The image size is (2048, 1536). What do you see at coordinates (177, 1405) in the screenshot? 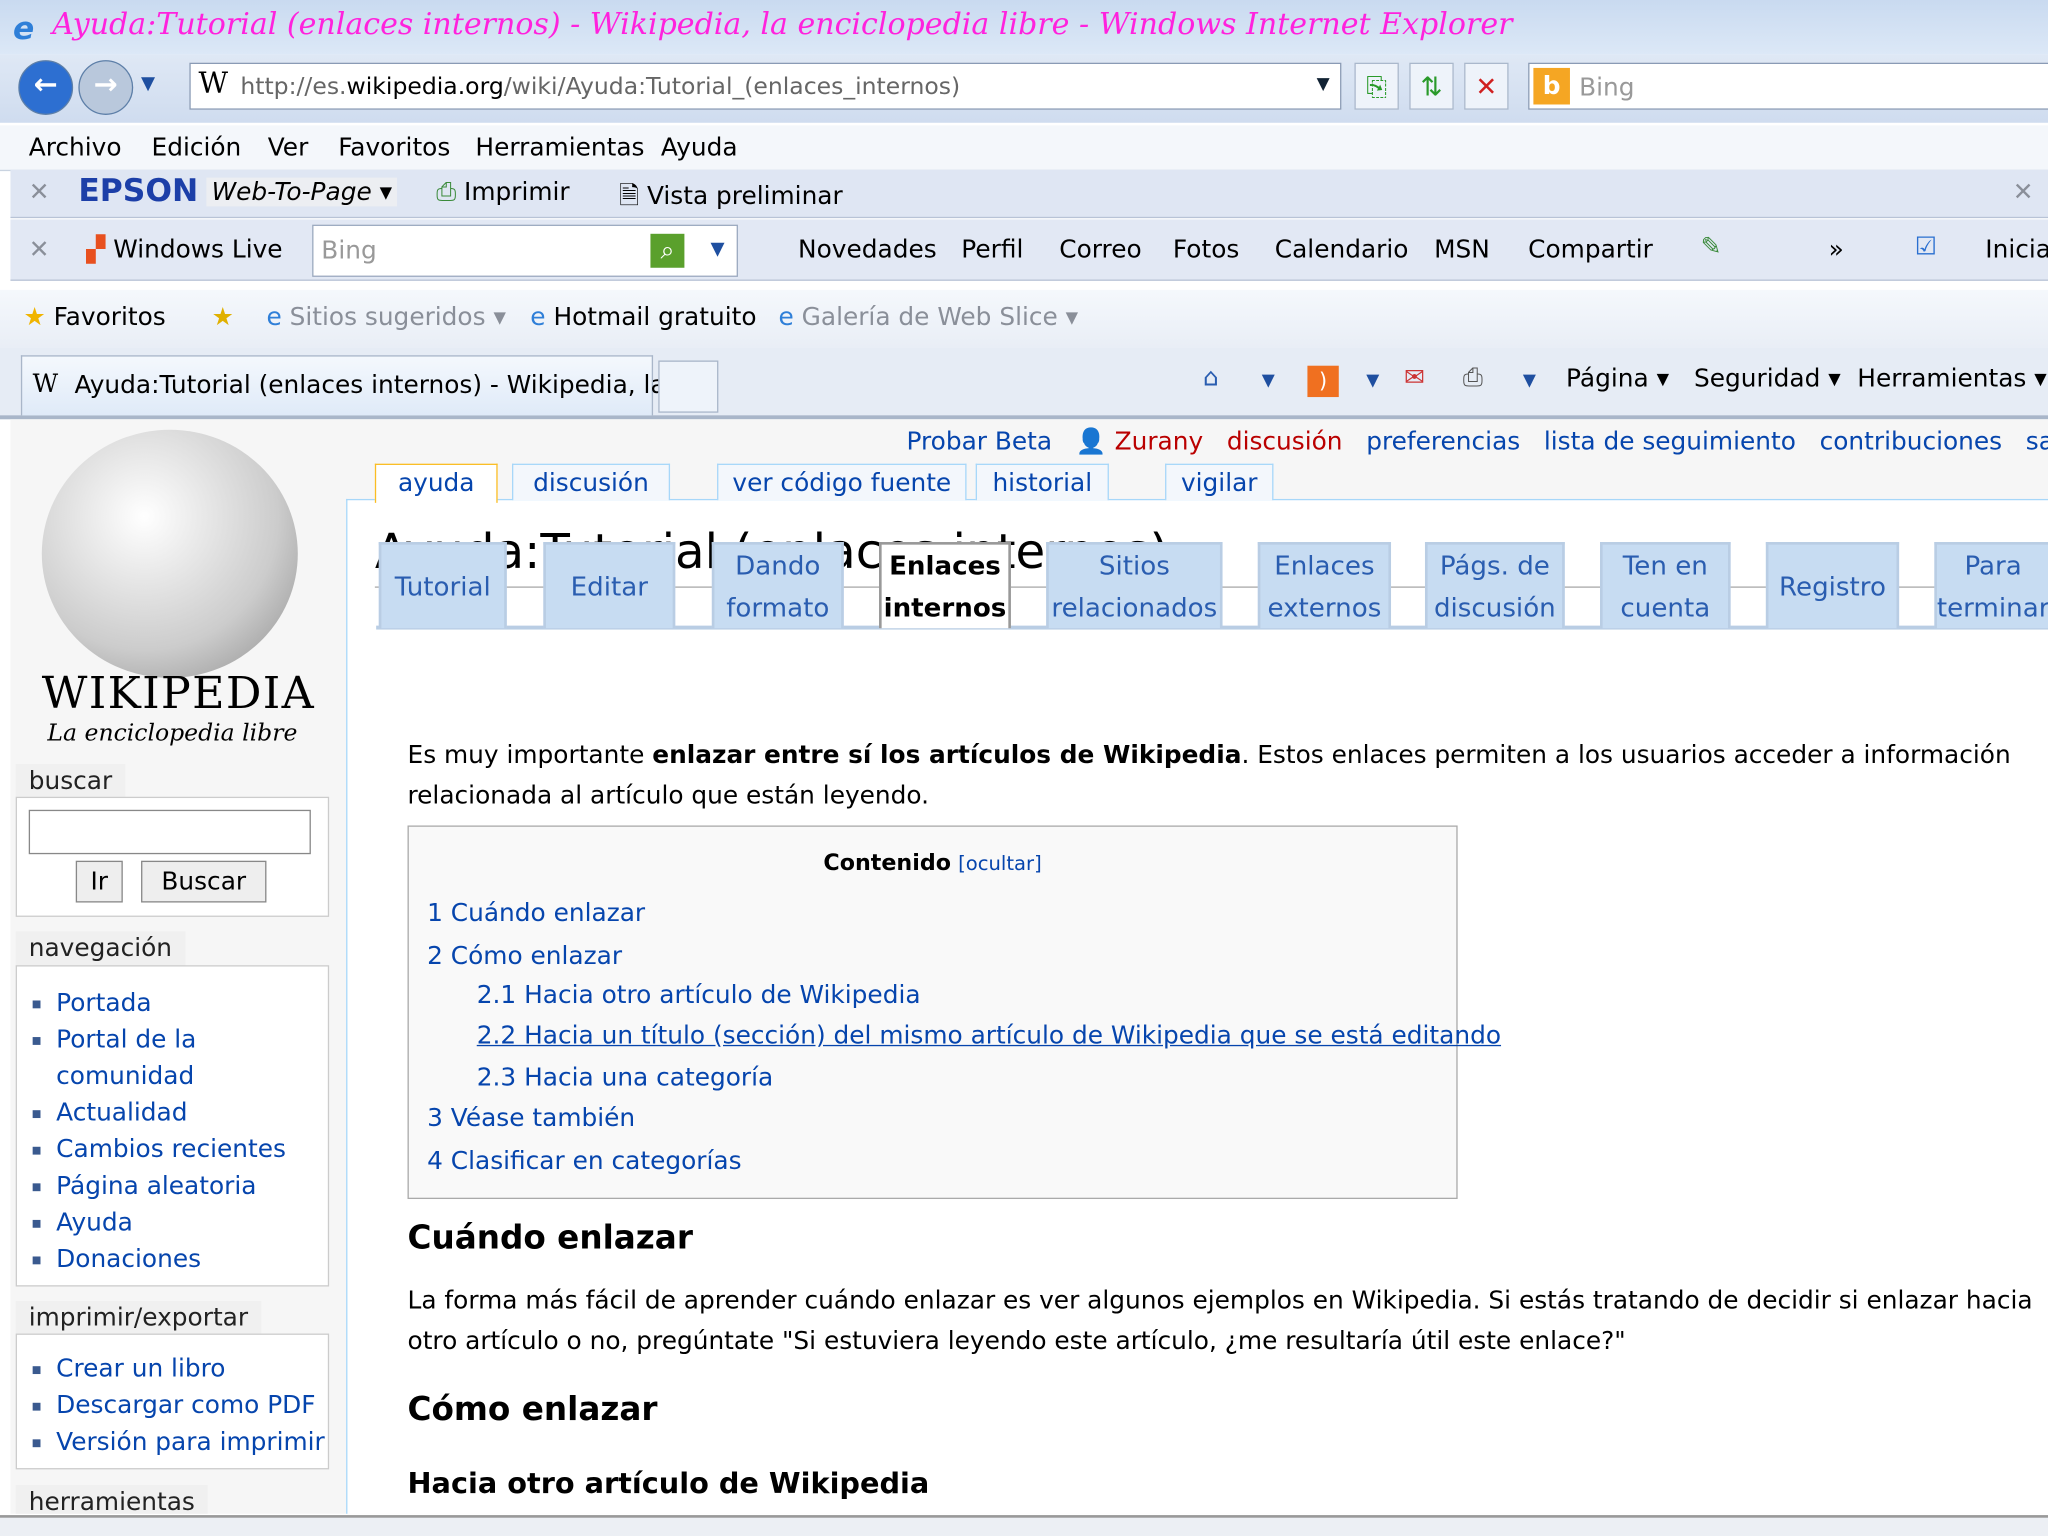
I see `download-pdf-link: Descargar como PDF` at bounding box center [177, 1405].